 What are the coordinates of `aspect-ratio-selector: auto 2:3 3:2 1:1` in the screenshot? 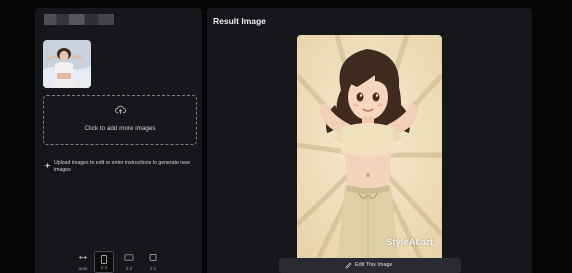 It's located at (120, 262).